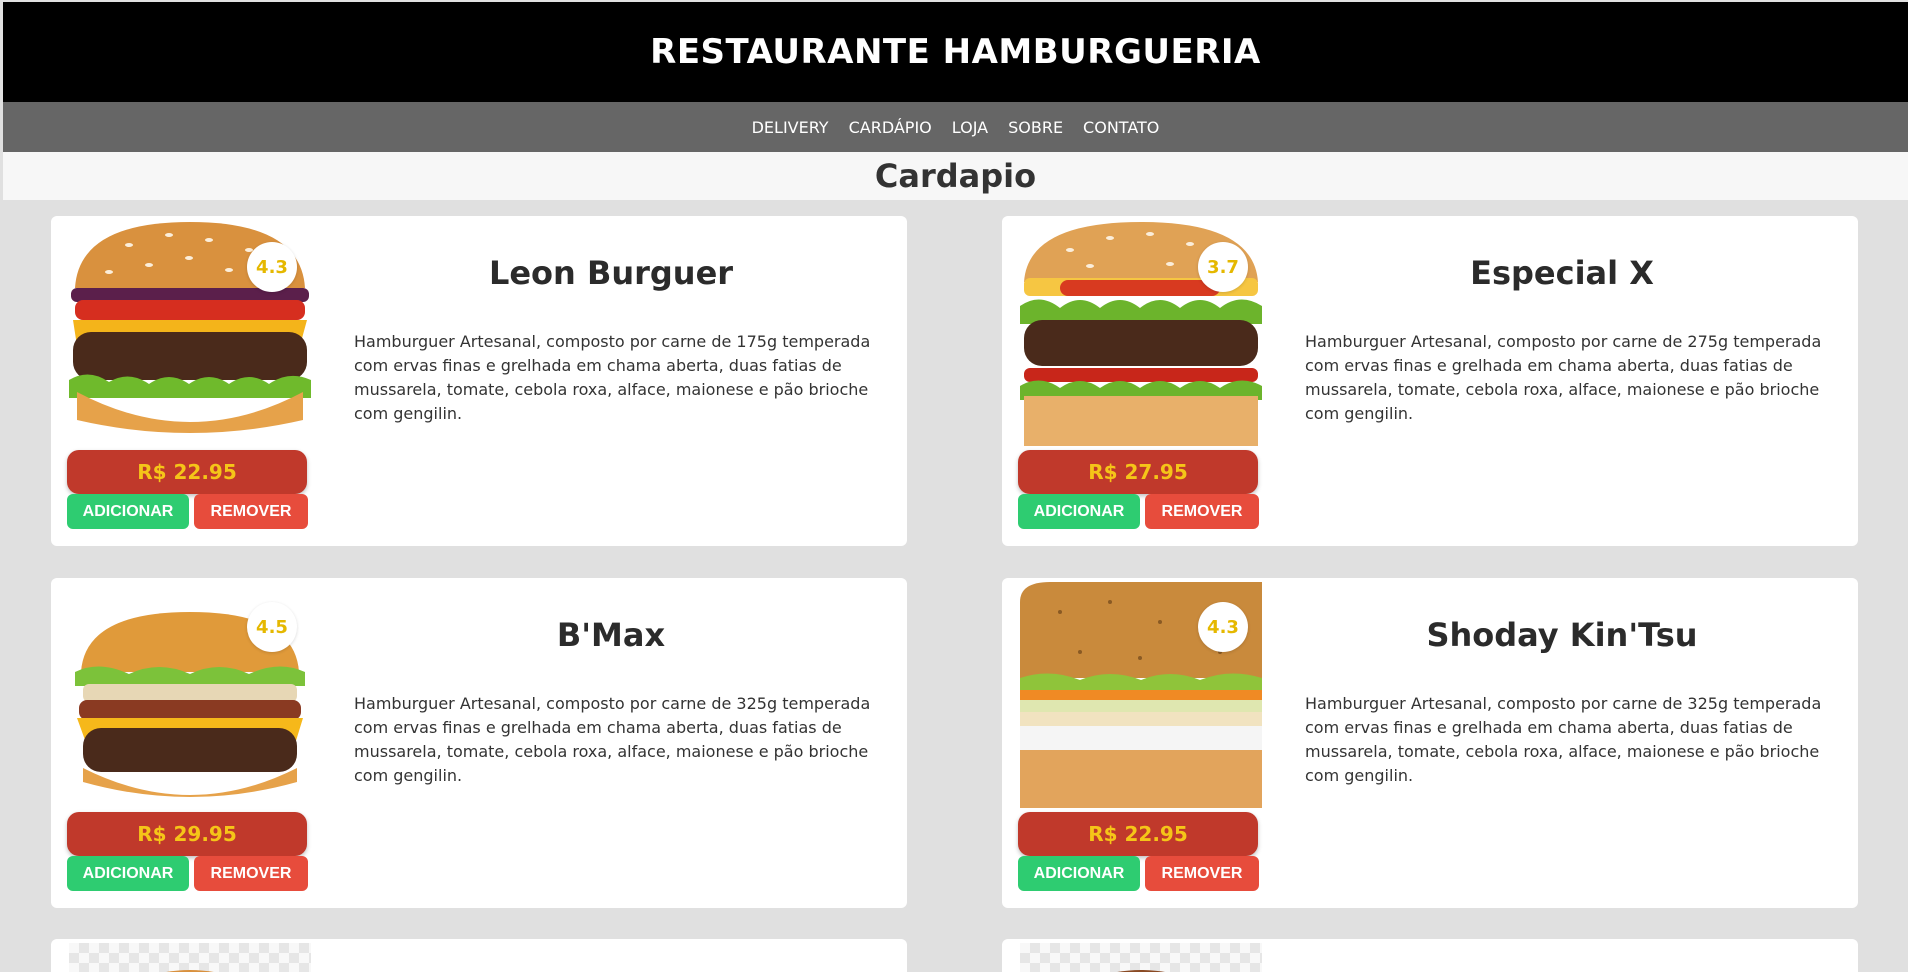 This screenshot has width=1908, height=972. I want to click on rating-badge: 4.5, so click(272, 627).